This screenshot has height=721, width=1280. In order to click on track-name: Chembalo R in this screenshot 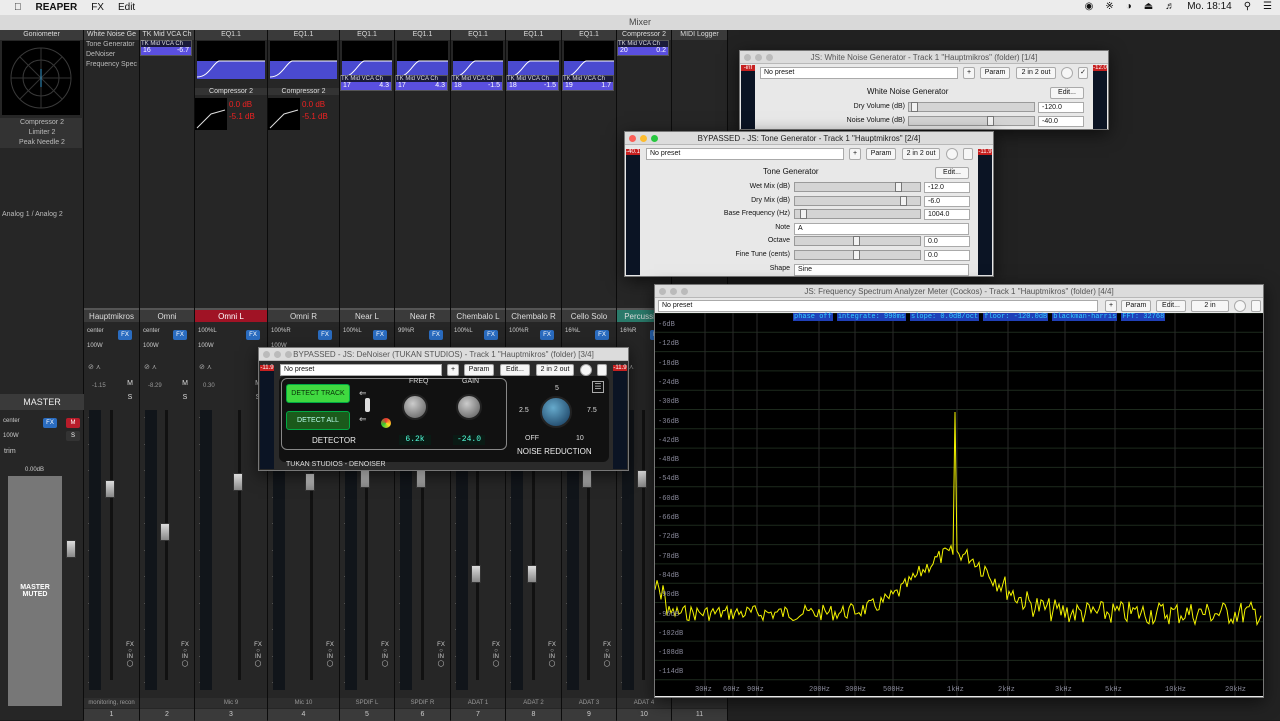, I will do `click(533, 315)`.